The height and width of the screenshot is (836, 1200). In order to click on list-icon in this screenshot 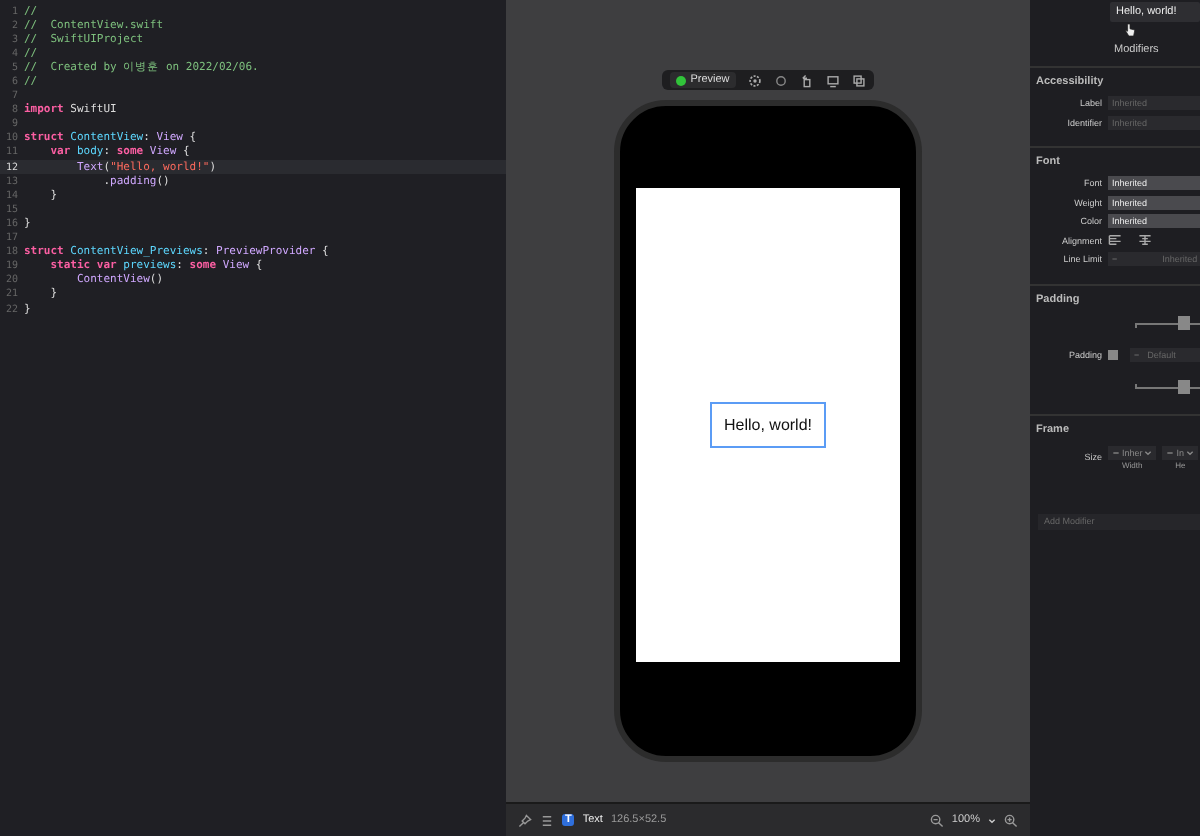, I will do `click(547, 820)`.